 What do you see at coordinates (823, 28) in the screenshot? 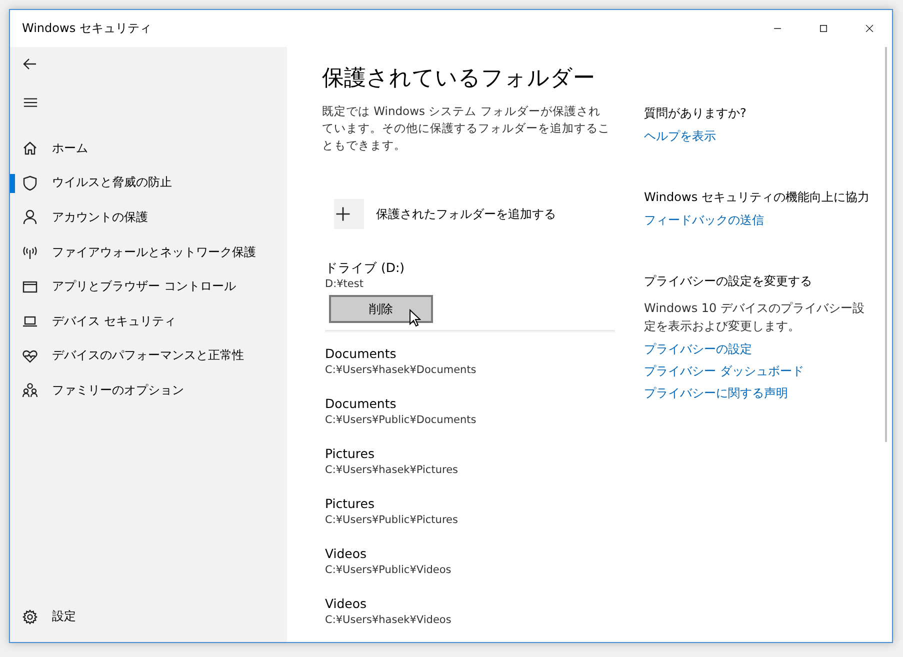
I see `maximize-icon` at bounding box center [823, 28].